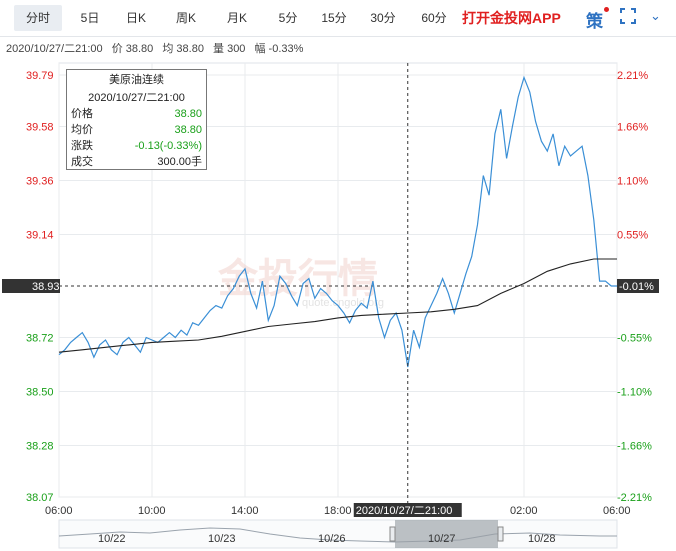  Describe the element at coordinates (40, 235) in the screenshot. I see `y-tick-left: 39.14` at that location.